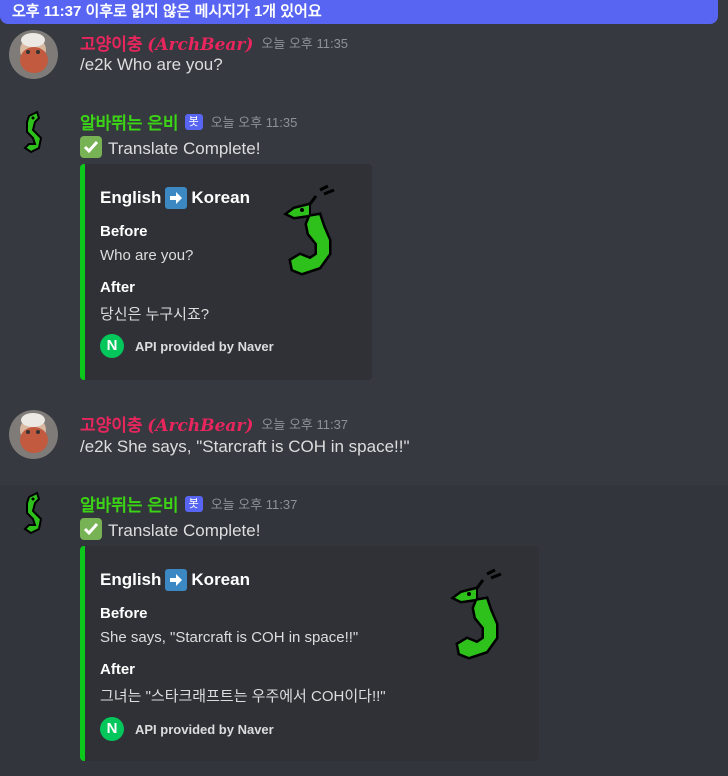  What do you see at coordinates (359, 12) in the screenshot?
I see `unread-messages-banner: 오후 11:37 이후로 읽지 않은 메시지가 1개 있어요` at bounding box center [359, 12].